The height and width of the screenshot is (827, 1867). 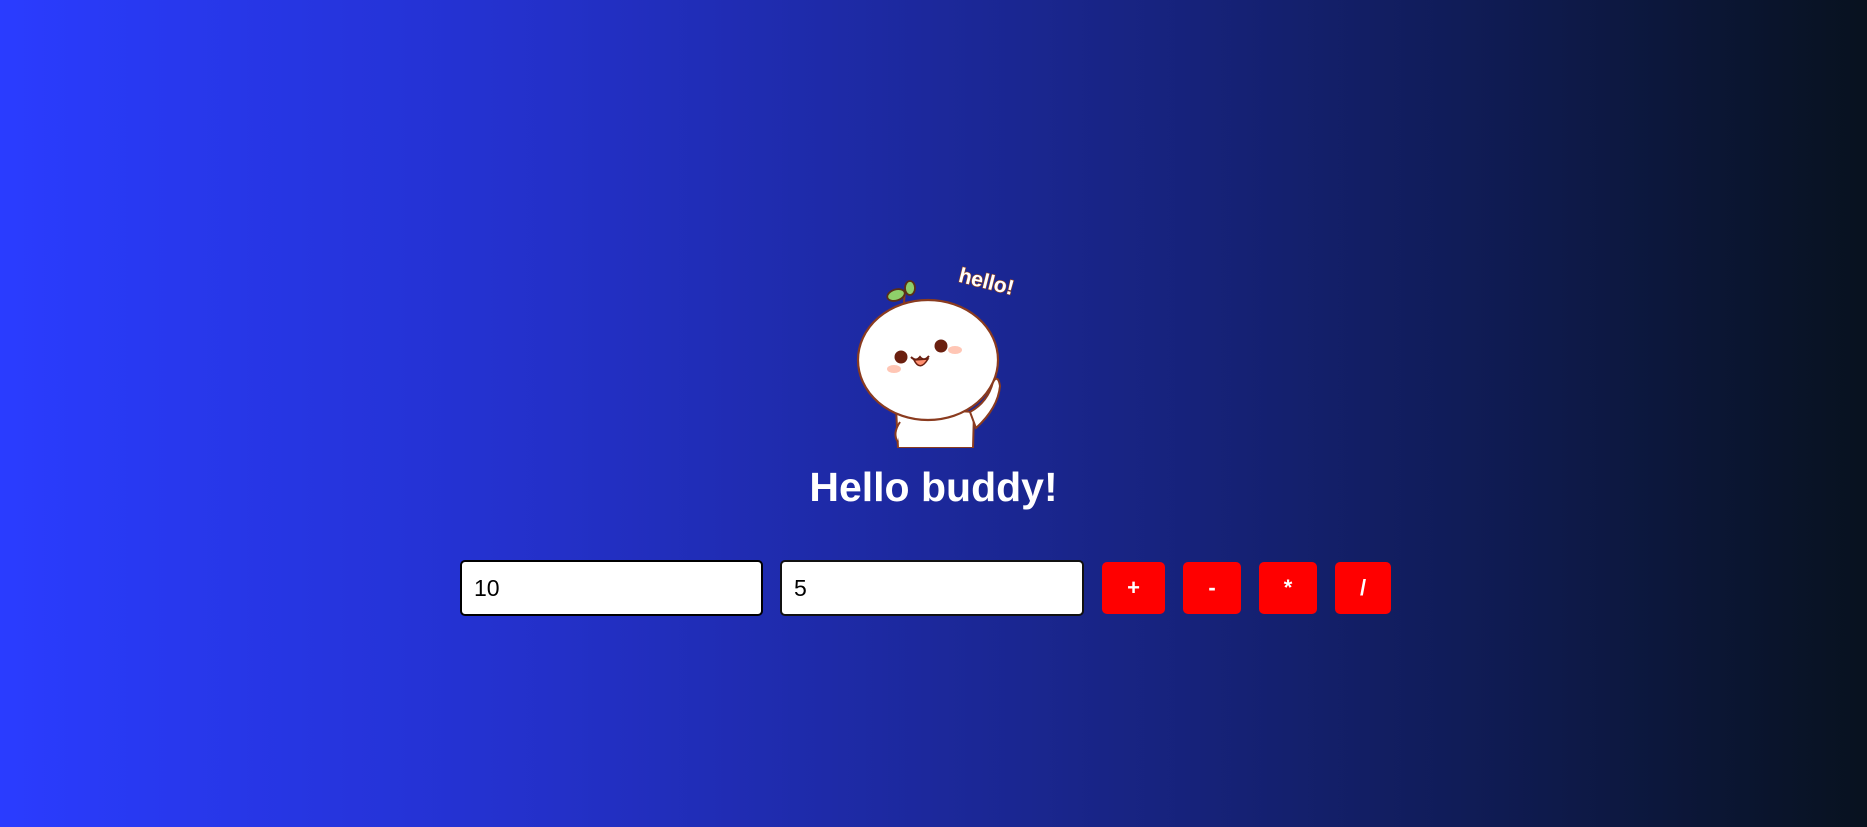 I want to click on first-number-input, so click(x=611, y=588).